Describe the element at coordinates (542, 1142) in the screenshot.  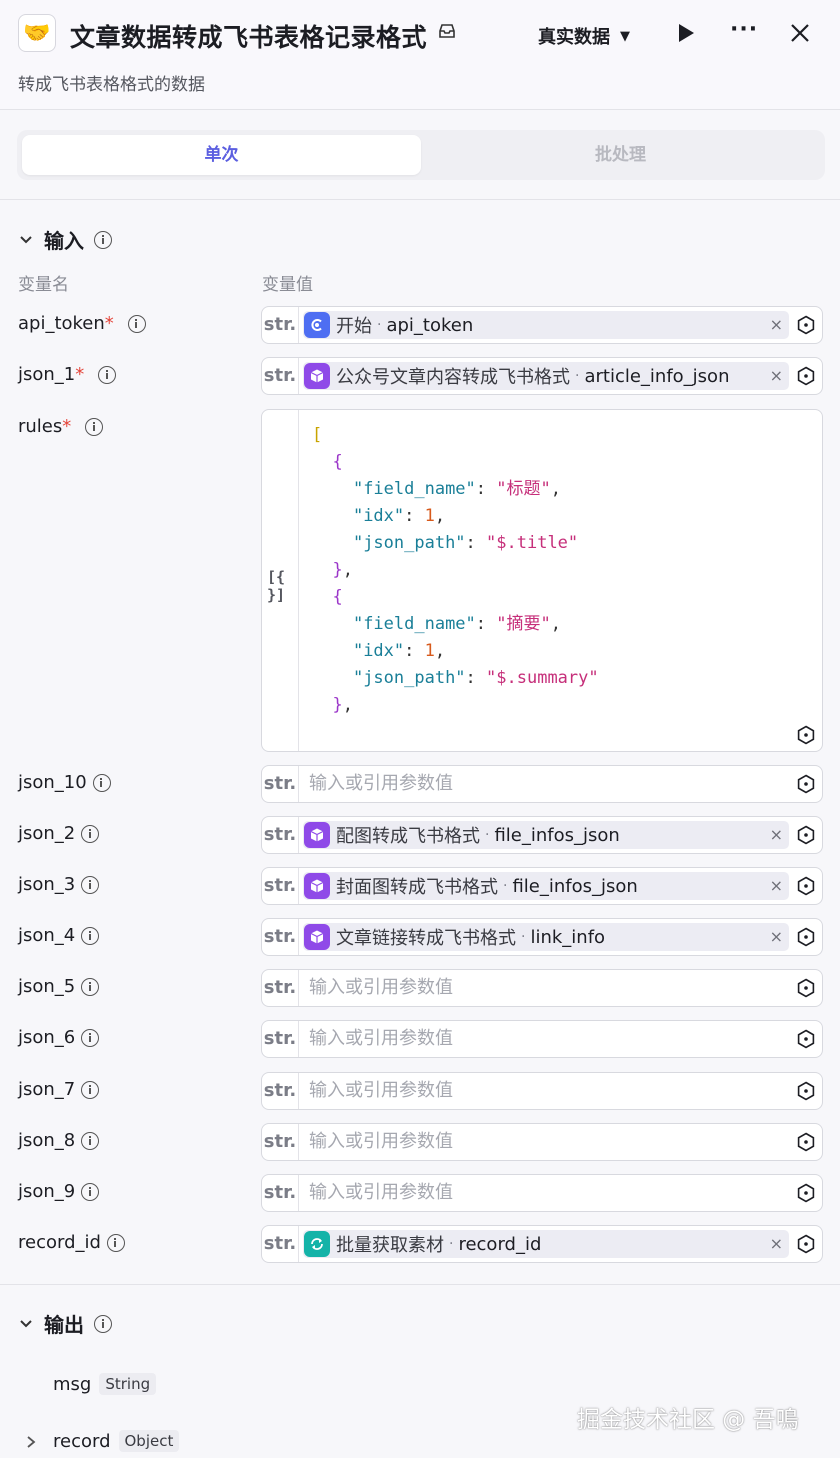
I see `input-field-json-8: str. 输入或引用参数值` at that location.